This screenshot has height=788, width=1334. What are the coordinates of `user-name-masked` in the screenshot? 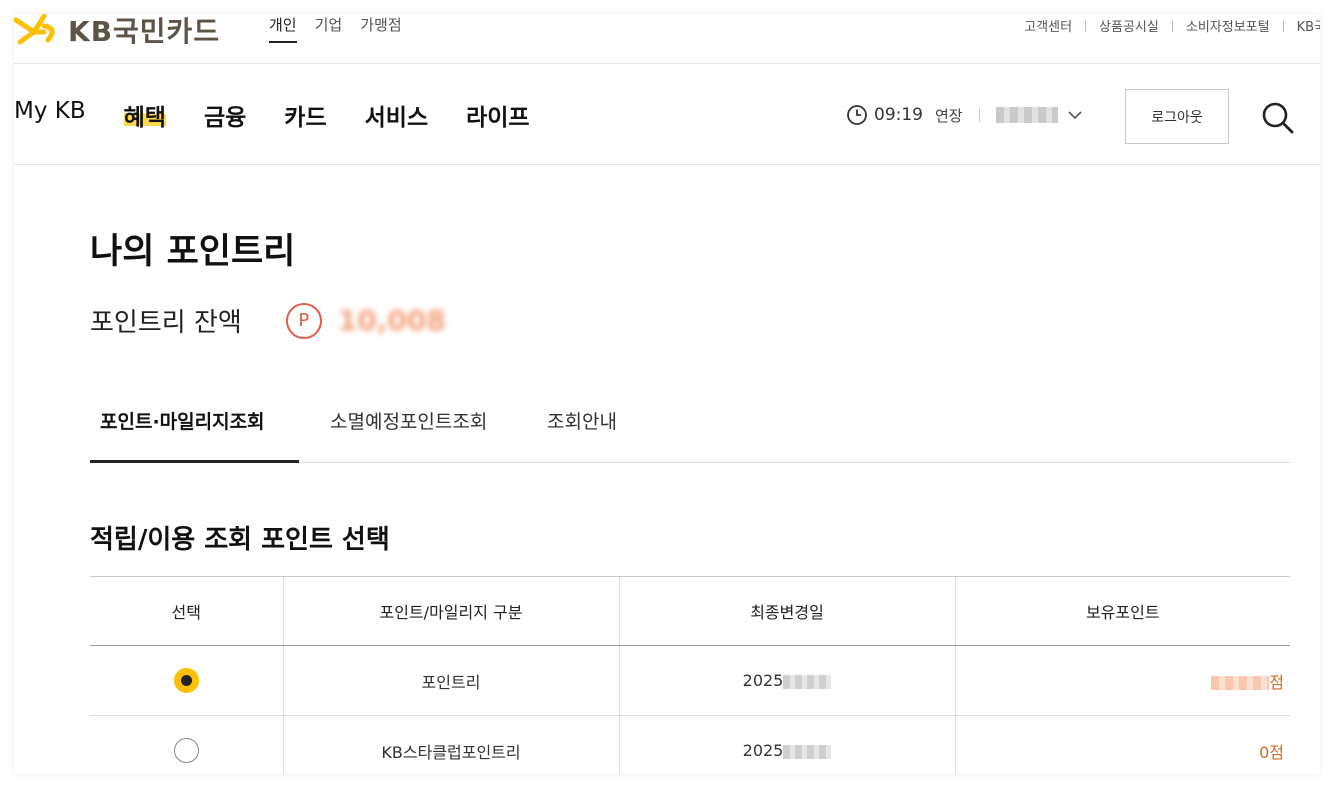 It's located at (1026, 115).